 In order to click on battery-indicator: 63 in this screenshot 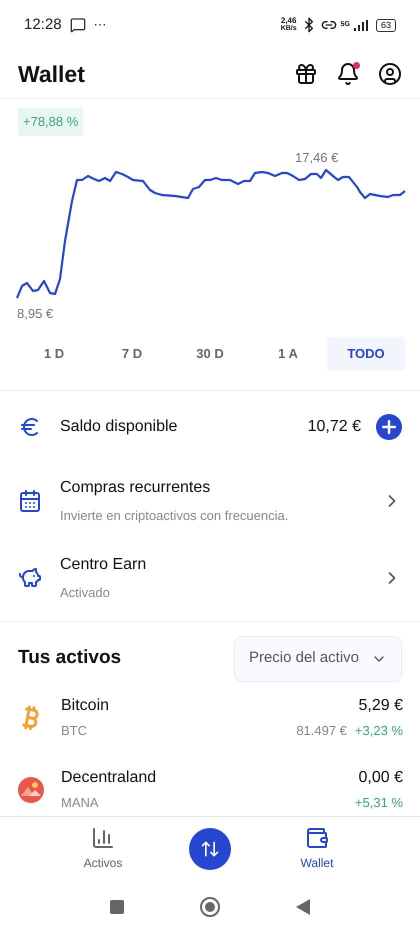, I will do `click(386, 25)`.